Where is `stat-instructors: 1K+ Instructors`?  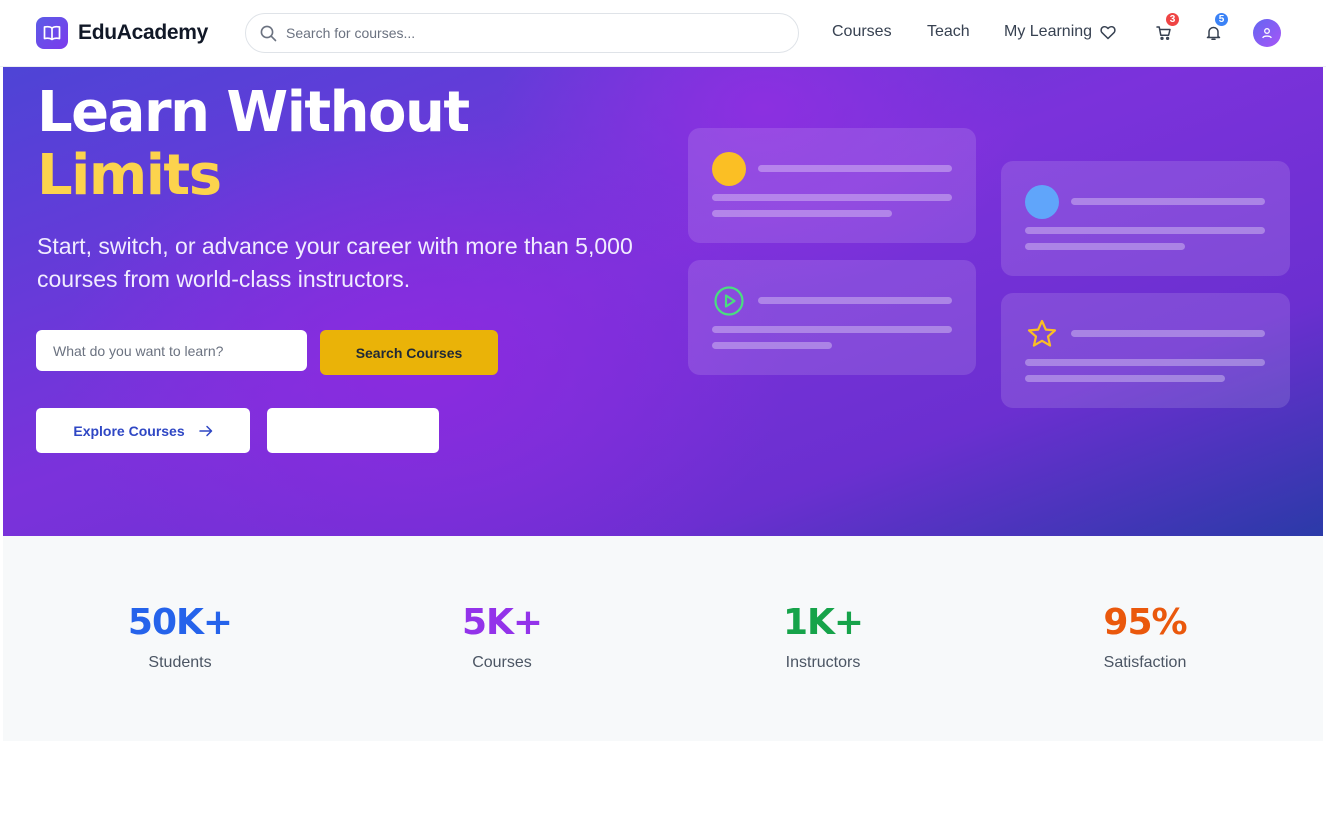 stat-instructors: 1K+ Instructors is located at coordinates (823, 637).